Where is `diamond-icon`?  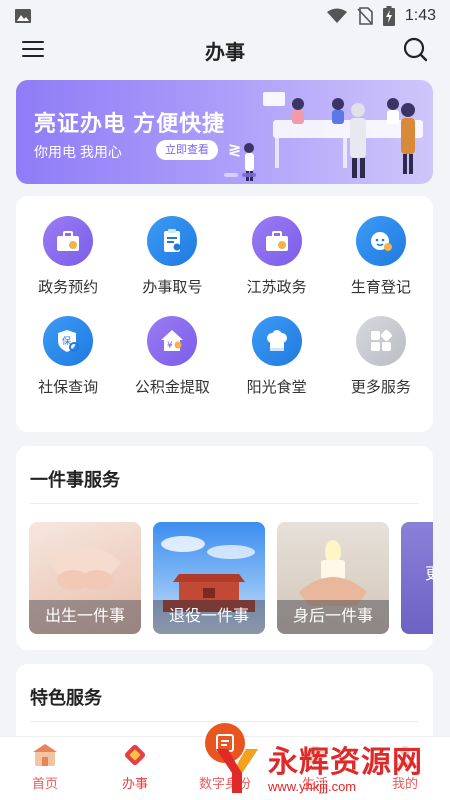
diamond-icon is located at coordinates (135, 755).